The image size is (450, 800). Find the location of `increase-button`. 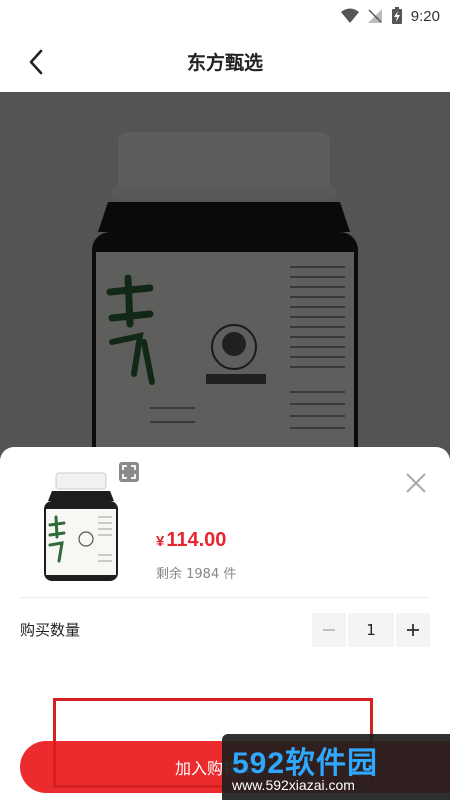

increase-button is located at coordinates (413, 630).